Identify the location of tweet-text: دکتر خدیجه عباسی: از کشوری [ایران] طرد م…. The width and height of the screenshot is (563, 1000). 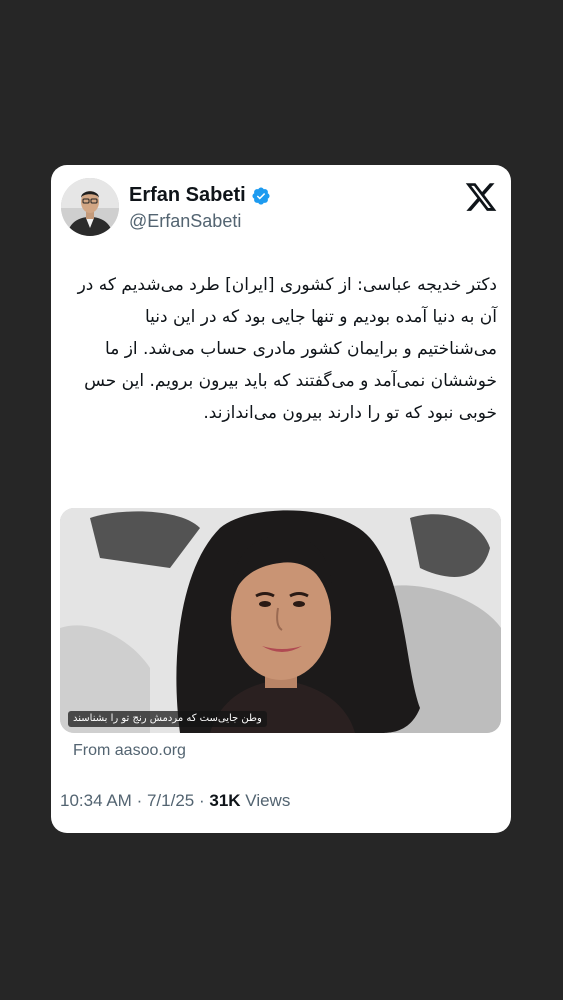
(287, 349).